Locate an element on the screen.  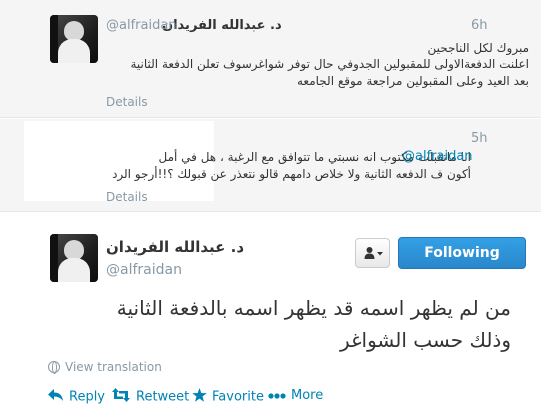
retweet-button: Retweet is located at coordinates (150, 397).